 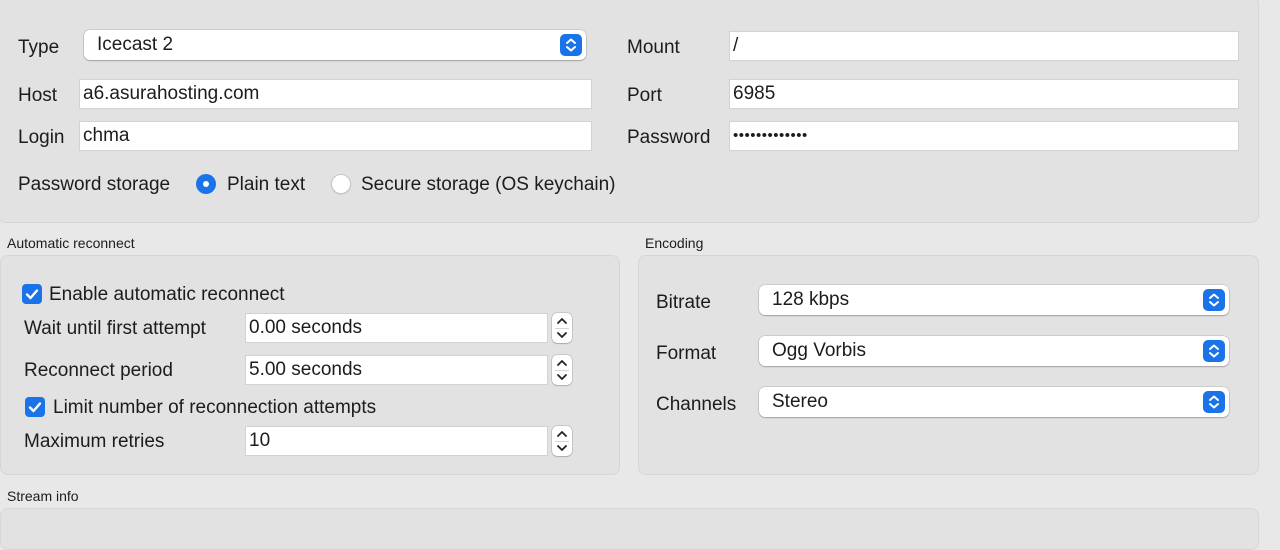 I want to click on port-field: 6985, so click(x=984, y=94).